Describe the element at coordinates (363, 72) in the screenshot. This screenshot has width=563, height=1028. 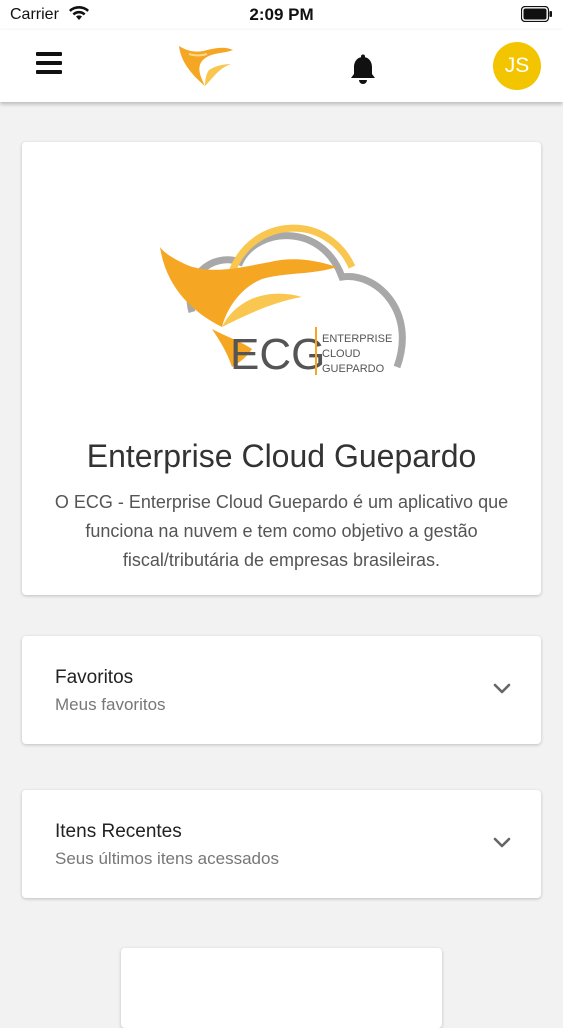
I see `bell-icon` at that location.